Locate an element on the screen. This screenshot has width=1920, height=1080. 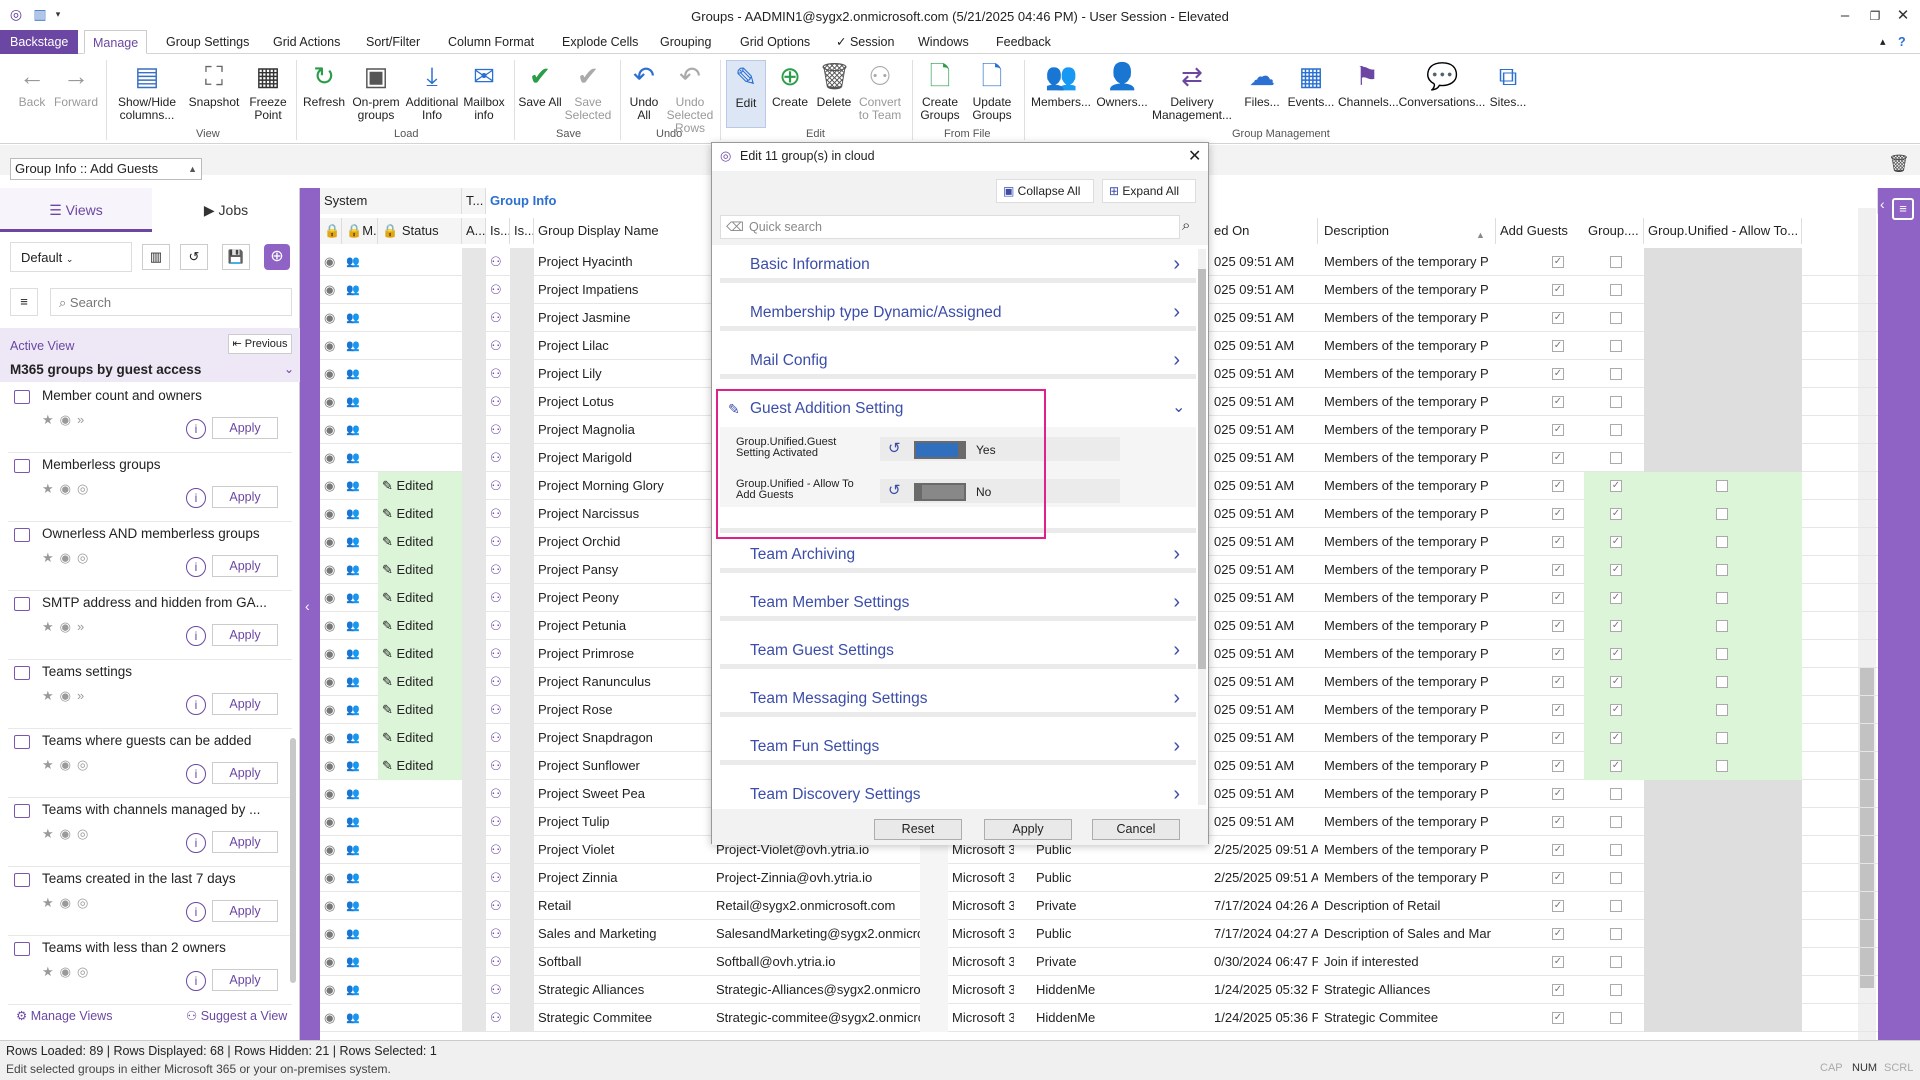
section-team-guest-settings: Team Guest Settings › is located at coordinates (958, 652).